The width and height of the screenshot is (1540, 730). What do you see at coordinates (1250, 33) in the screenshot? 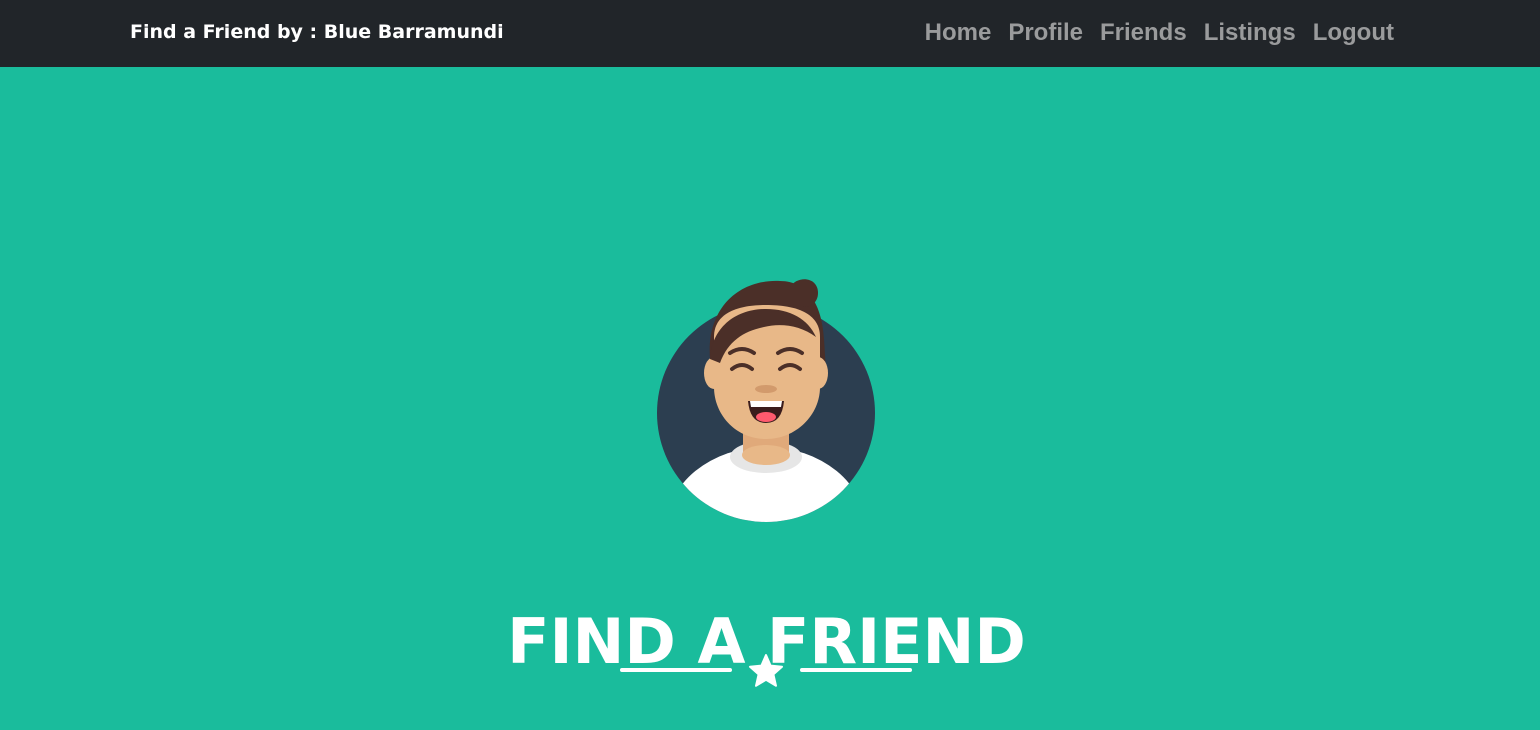
I see `nav-link-listings: Listings` at bounding box center [1250, 33].